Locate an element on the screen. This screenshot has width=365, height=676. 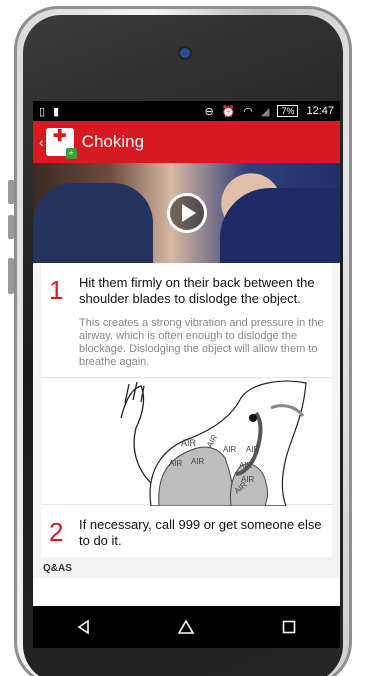
video-thumbnail is located at coordinates (186, 213).